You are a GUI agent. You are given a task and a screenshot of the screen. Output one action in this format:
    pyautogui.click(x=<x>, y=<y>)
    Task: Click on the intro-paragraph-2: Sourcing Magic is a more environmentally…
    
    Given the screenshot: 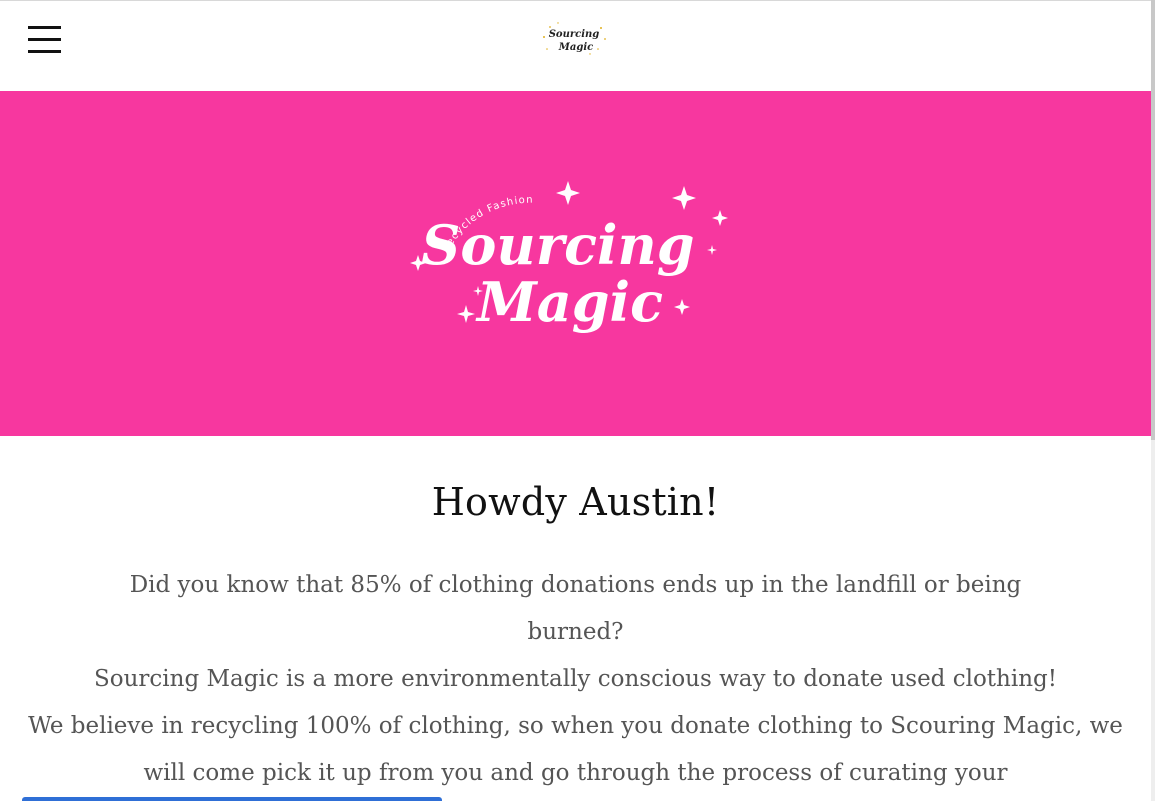 What is the action you would take?
    pyautogui.click(x=575, y=679)
    